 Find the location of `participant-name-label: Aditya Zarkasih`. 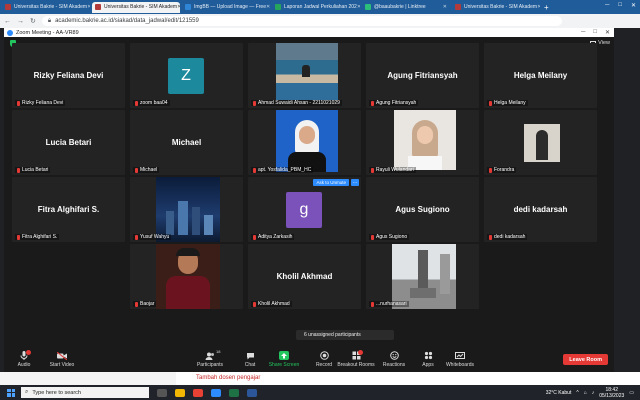

participant-name-label: Aditya Zarkasih is located at coordinates (273, 237).